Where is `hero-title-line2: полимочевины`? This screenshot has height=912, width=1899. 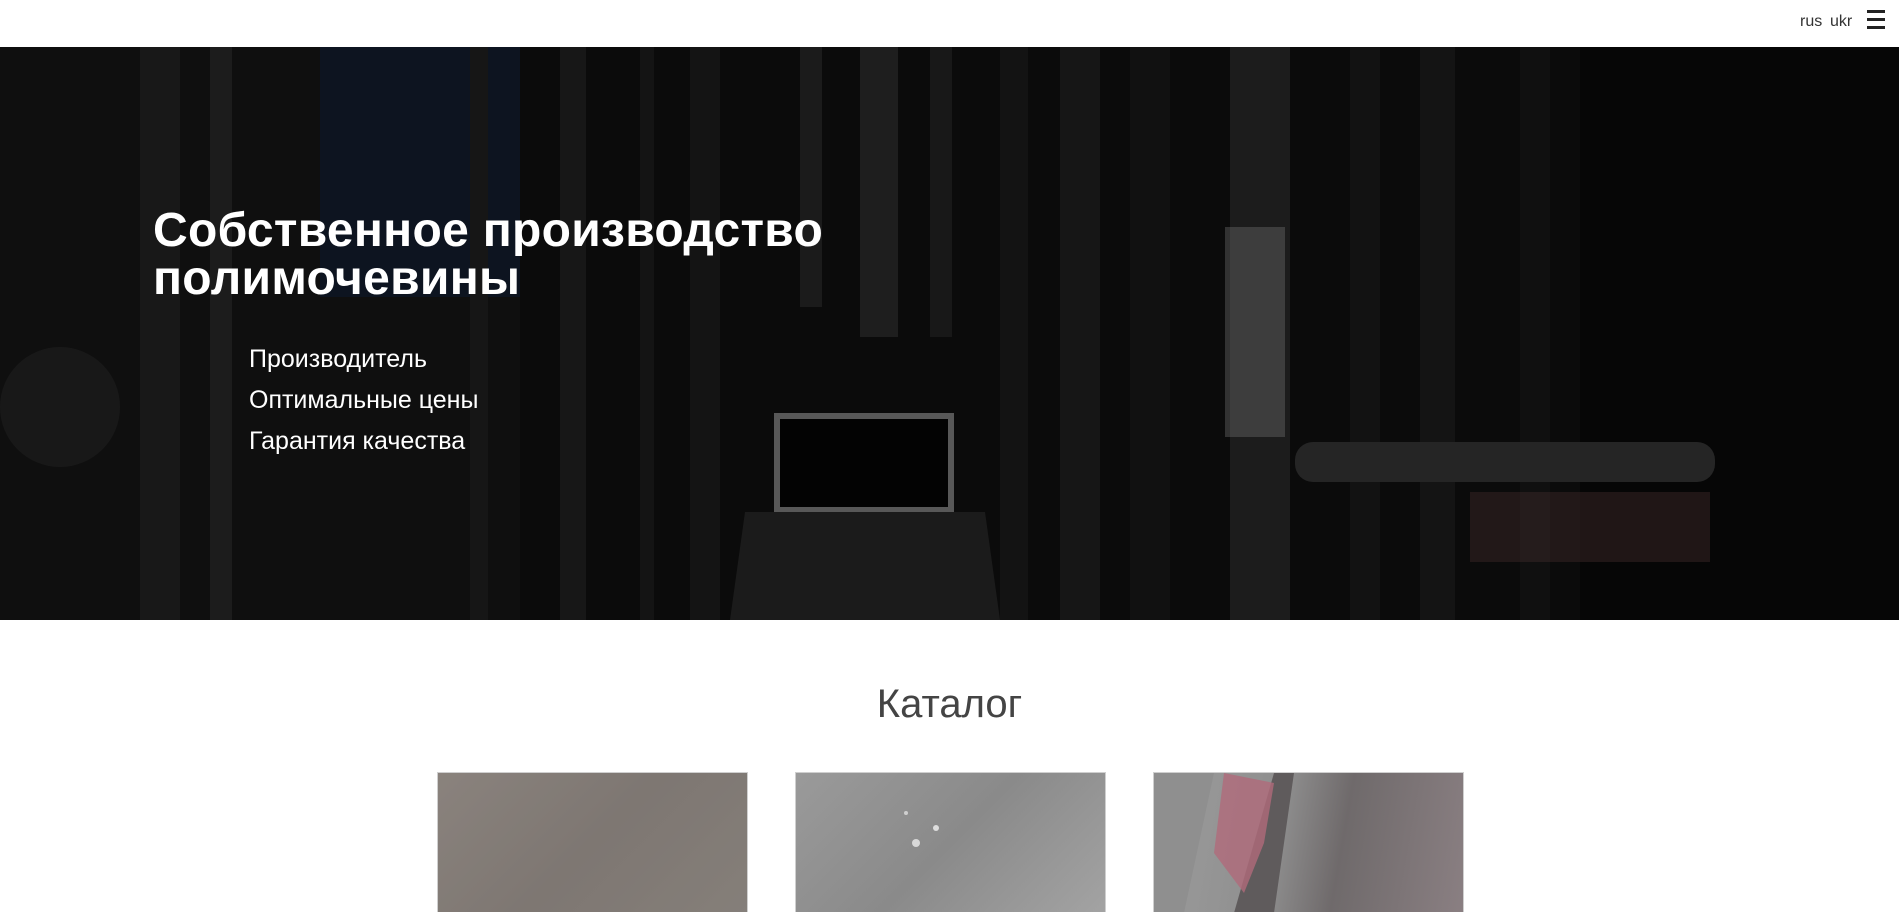 hero-title-line2: полимочевины is located at coordinates (337, 278).